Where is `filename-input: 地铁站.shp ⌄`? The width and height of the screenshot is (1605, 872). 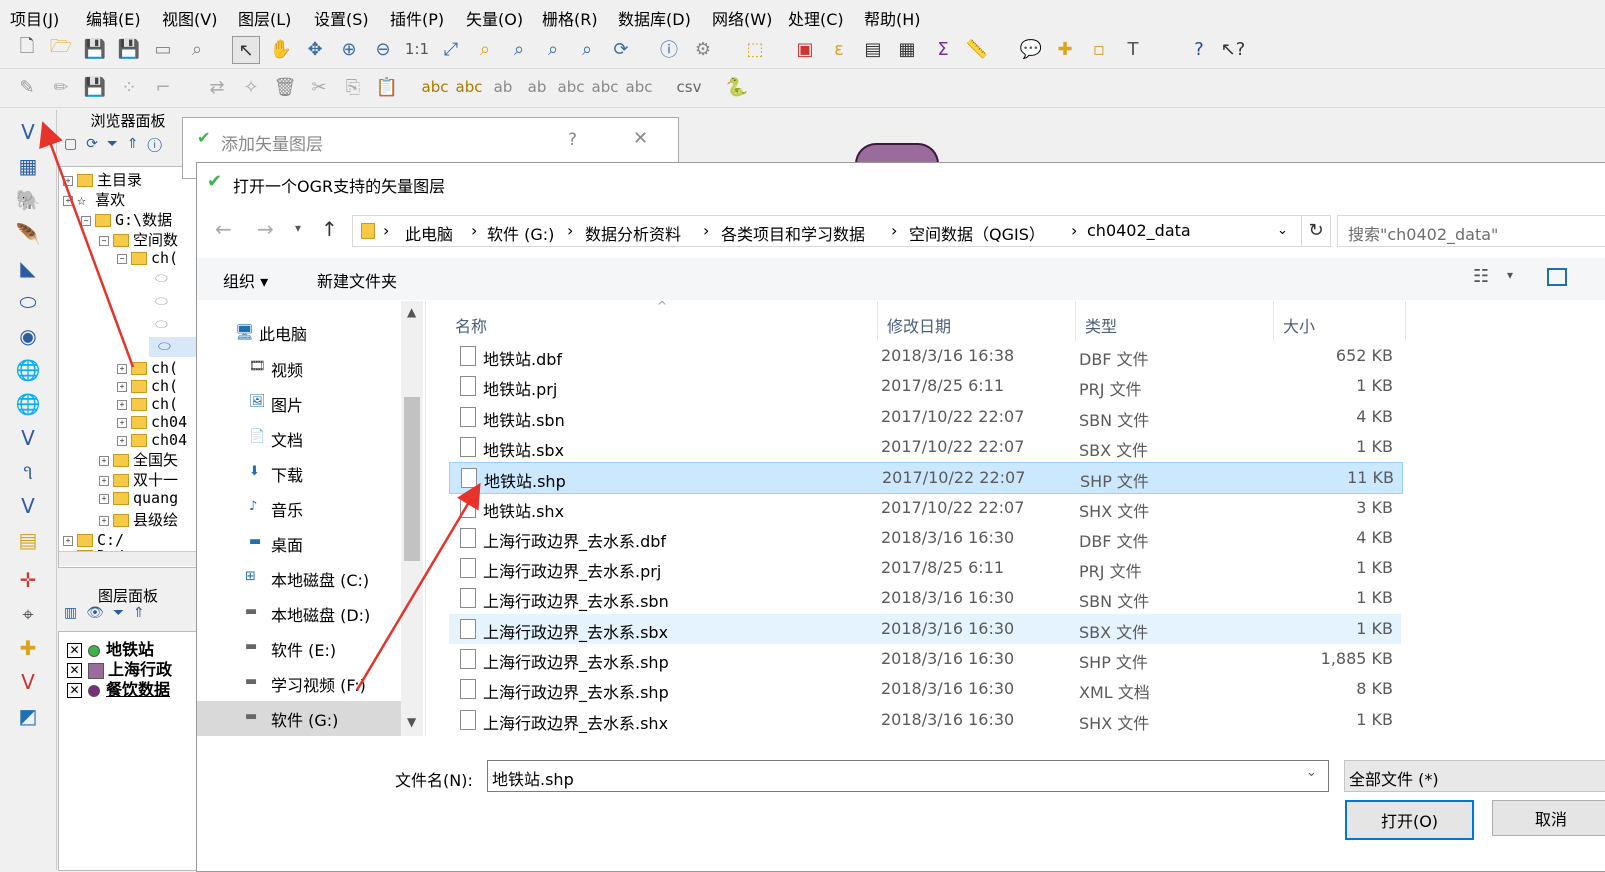 filename-input: 地铁站.shp ⌄ is located at coordinates (908, 776).